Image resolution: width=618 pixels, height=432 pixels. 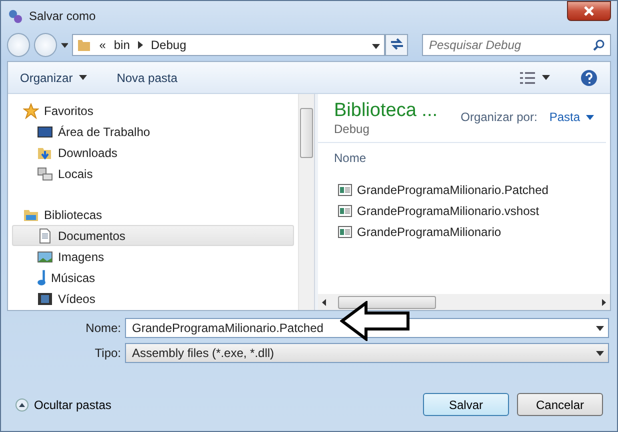 What do you see at coordinates (306, 202) in the screenshot?
I see `scrollbar` at bounding box center [306, 202].